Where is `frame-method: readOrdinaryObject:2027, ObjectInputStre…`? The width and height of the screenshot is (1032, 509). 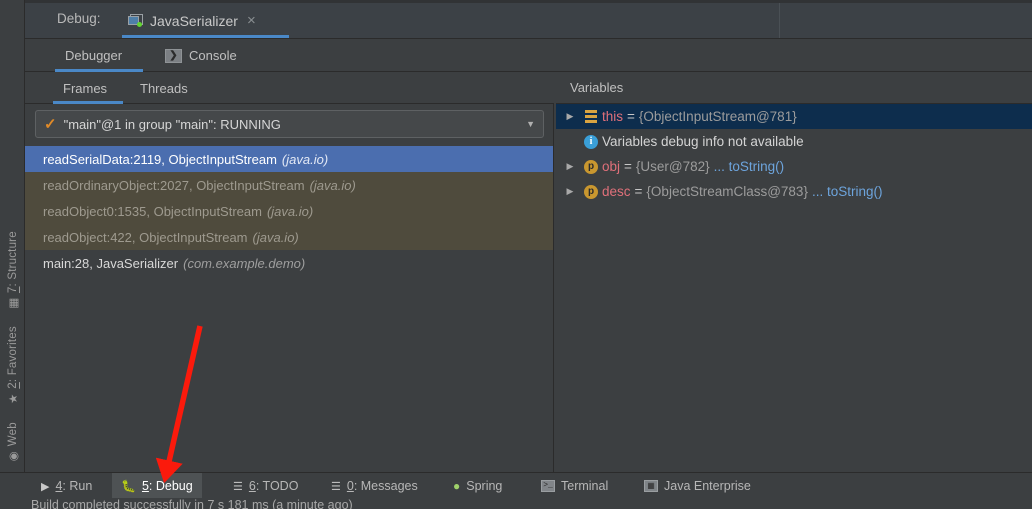 frame-method: readOrdinaryObject:2027, ObjectInputStre… is located at coordinates (174, 185).